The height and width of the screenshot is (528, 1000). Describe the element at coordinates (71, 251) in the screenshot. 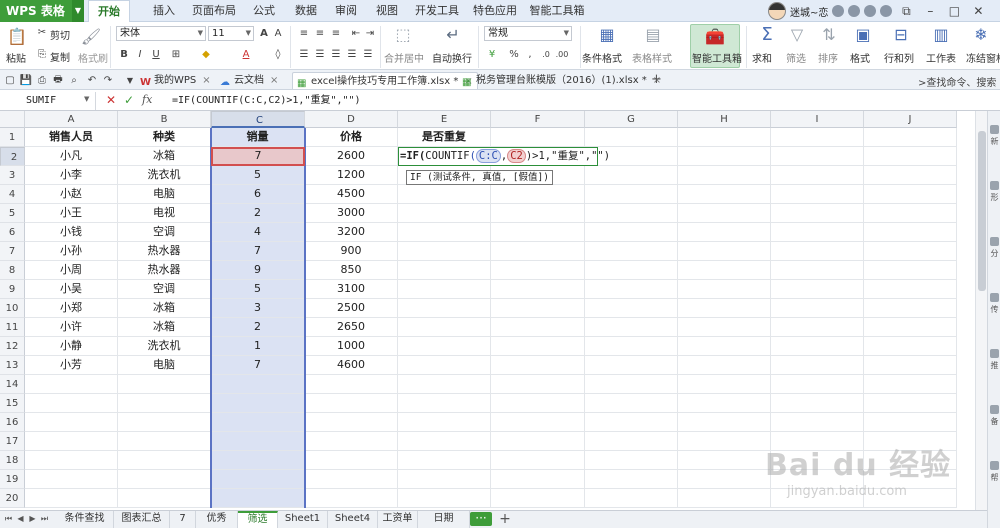

I see `table-cell: 小孙` at that location.